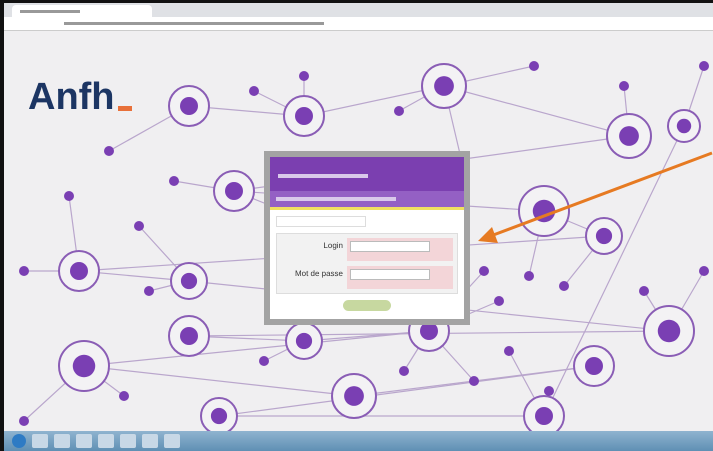 The image size is (713, 451). I want to click on identification-field, so click(321, 221).